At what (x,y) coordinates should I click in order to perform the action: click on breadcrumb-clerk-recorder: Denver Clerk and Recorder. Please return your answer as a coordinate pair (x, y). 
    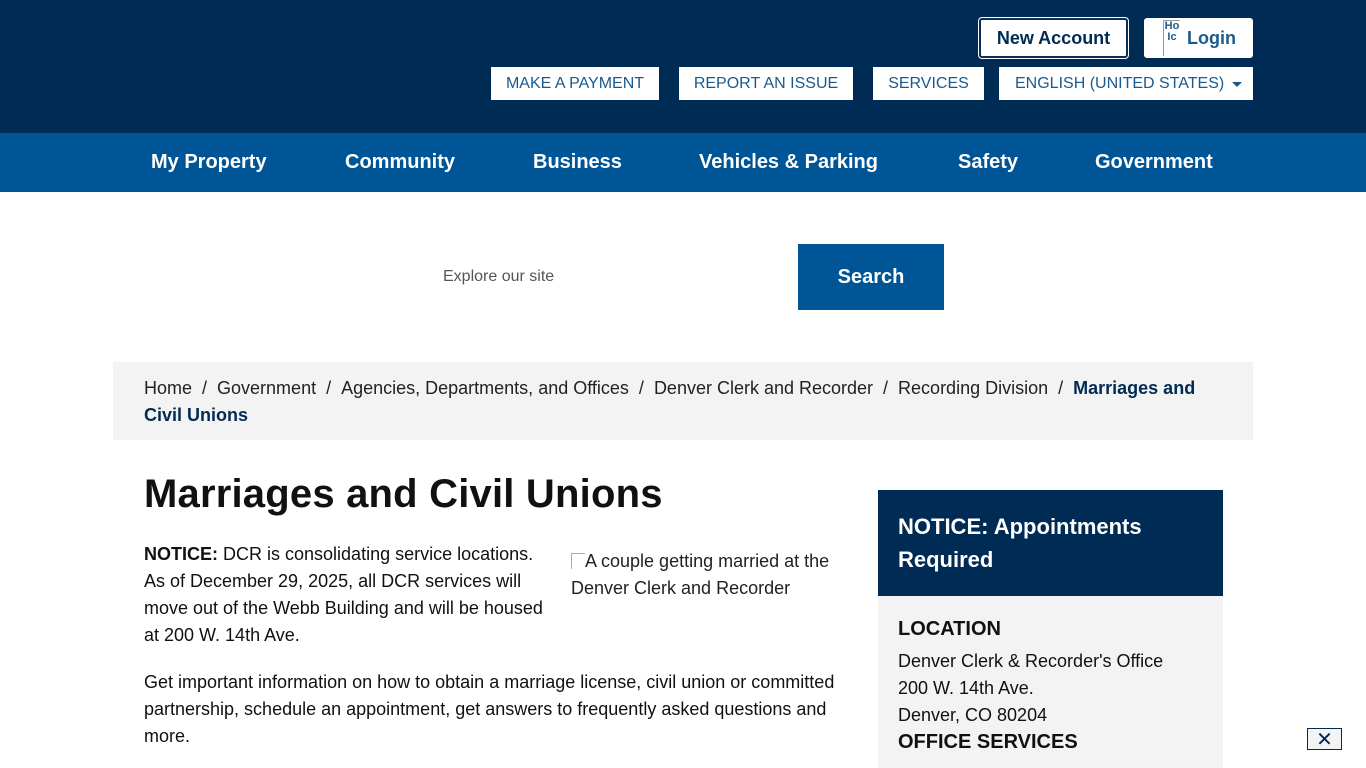
    Looking at the image, I should click on (763, 388).